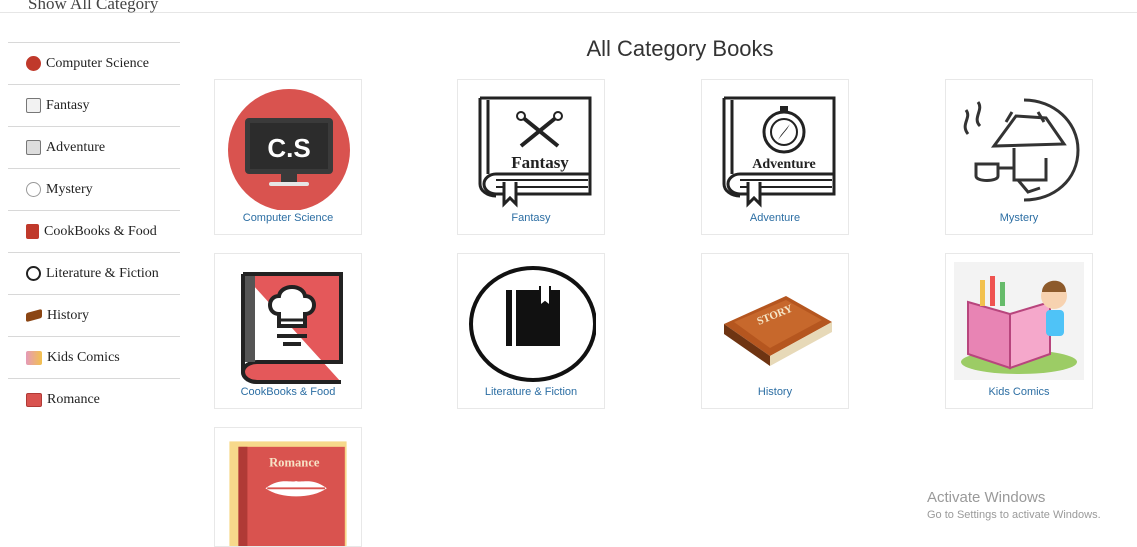  Describe the element at coordinates (775, 392) in the screenshot. I see `card-caption: History` at that location.